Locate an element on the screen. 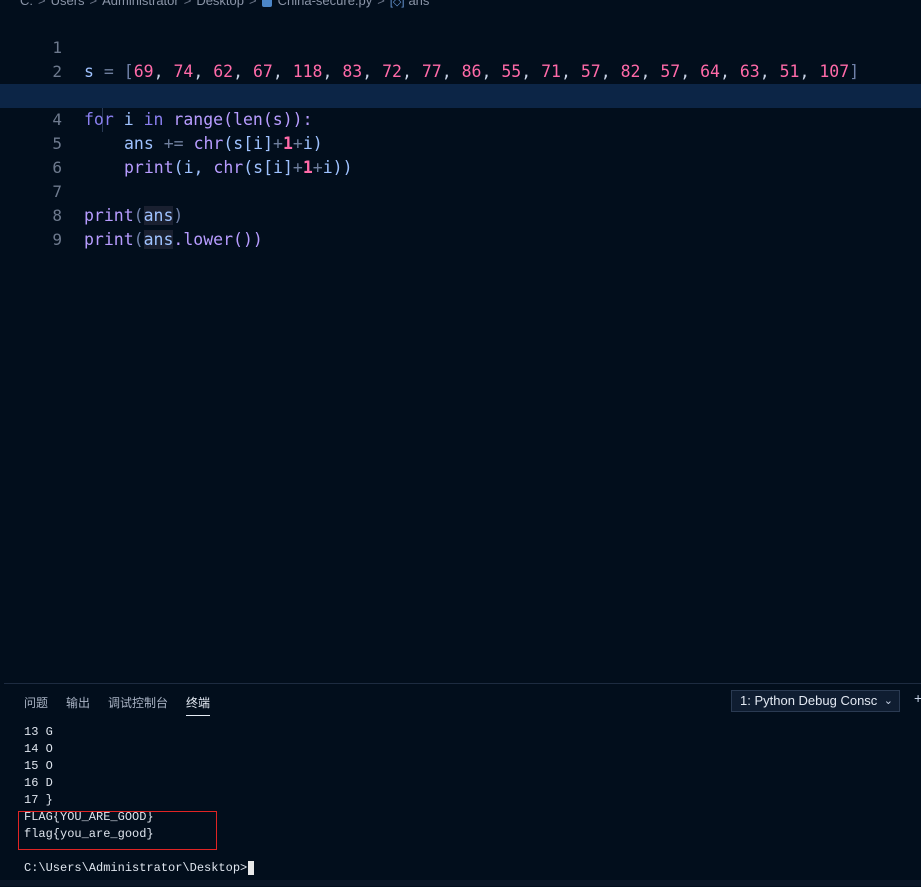  code-line: 9 is located at coordinates (460, 226).